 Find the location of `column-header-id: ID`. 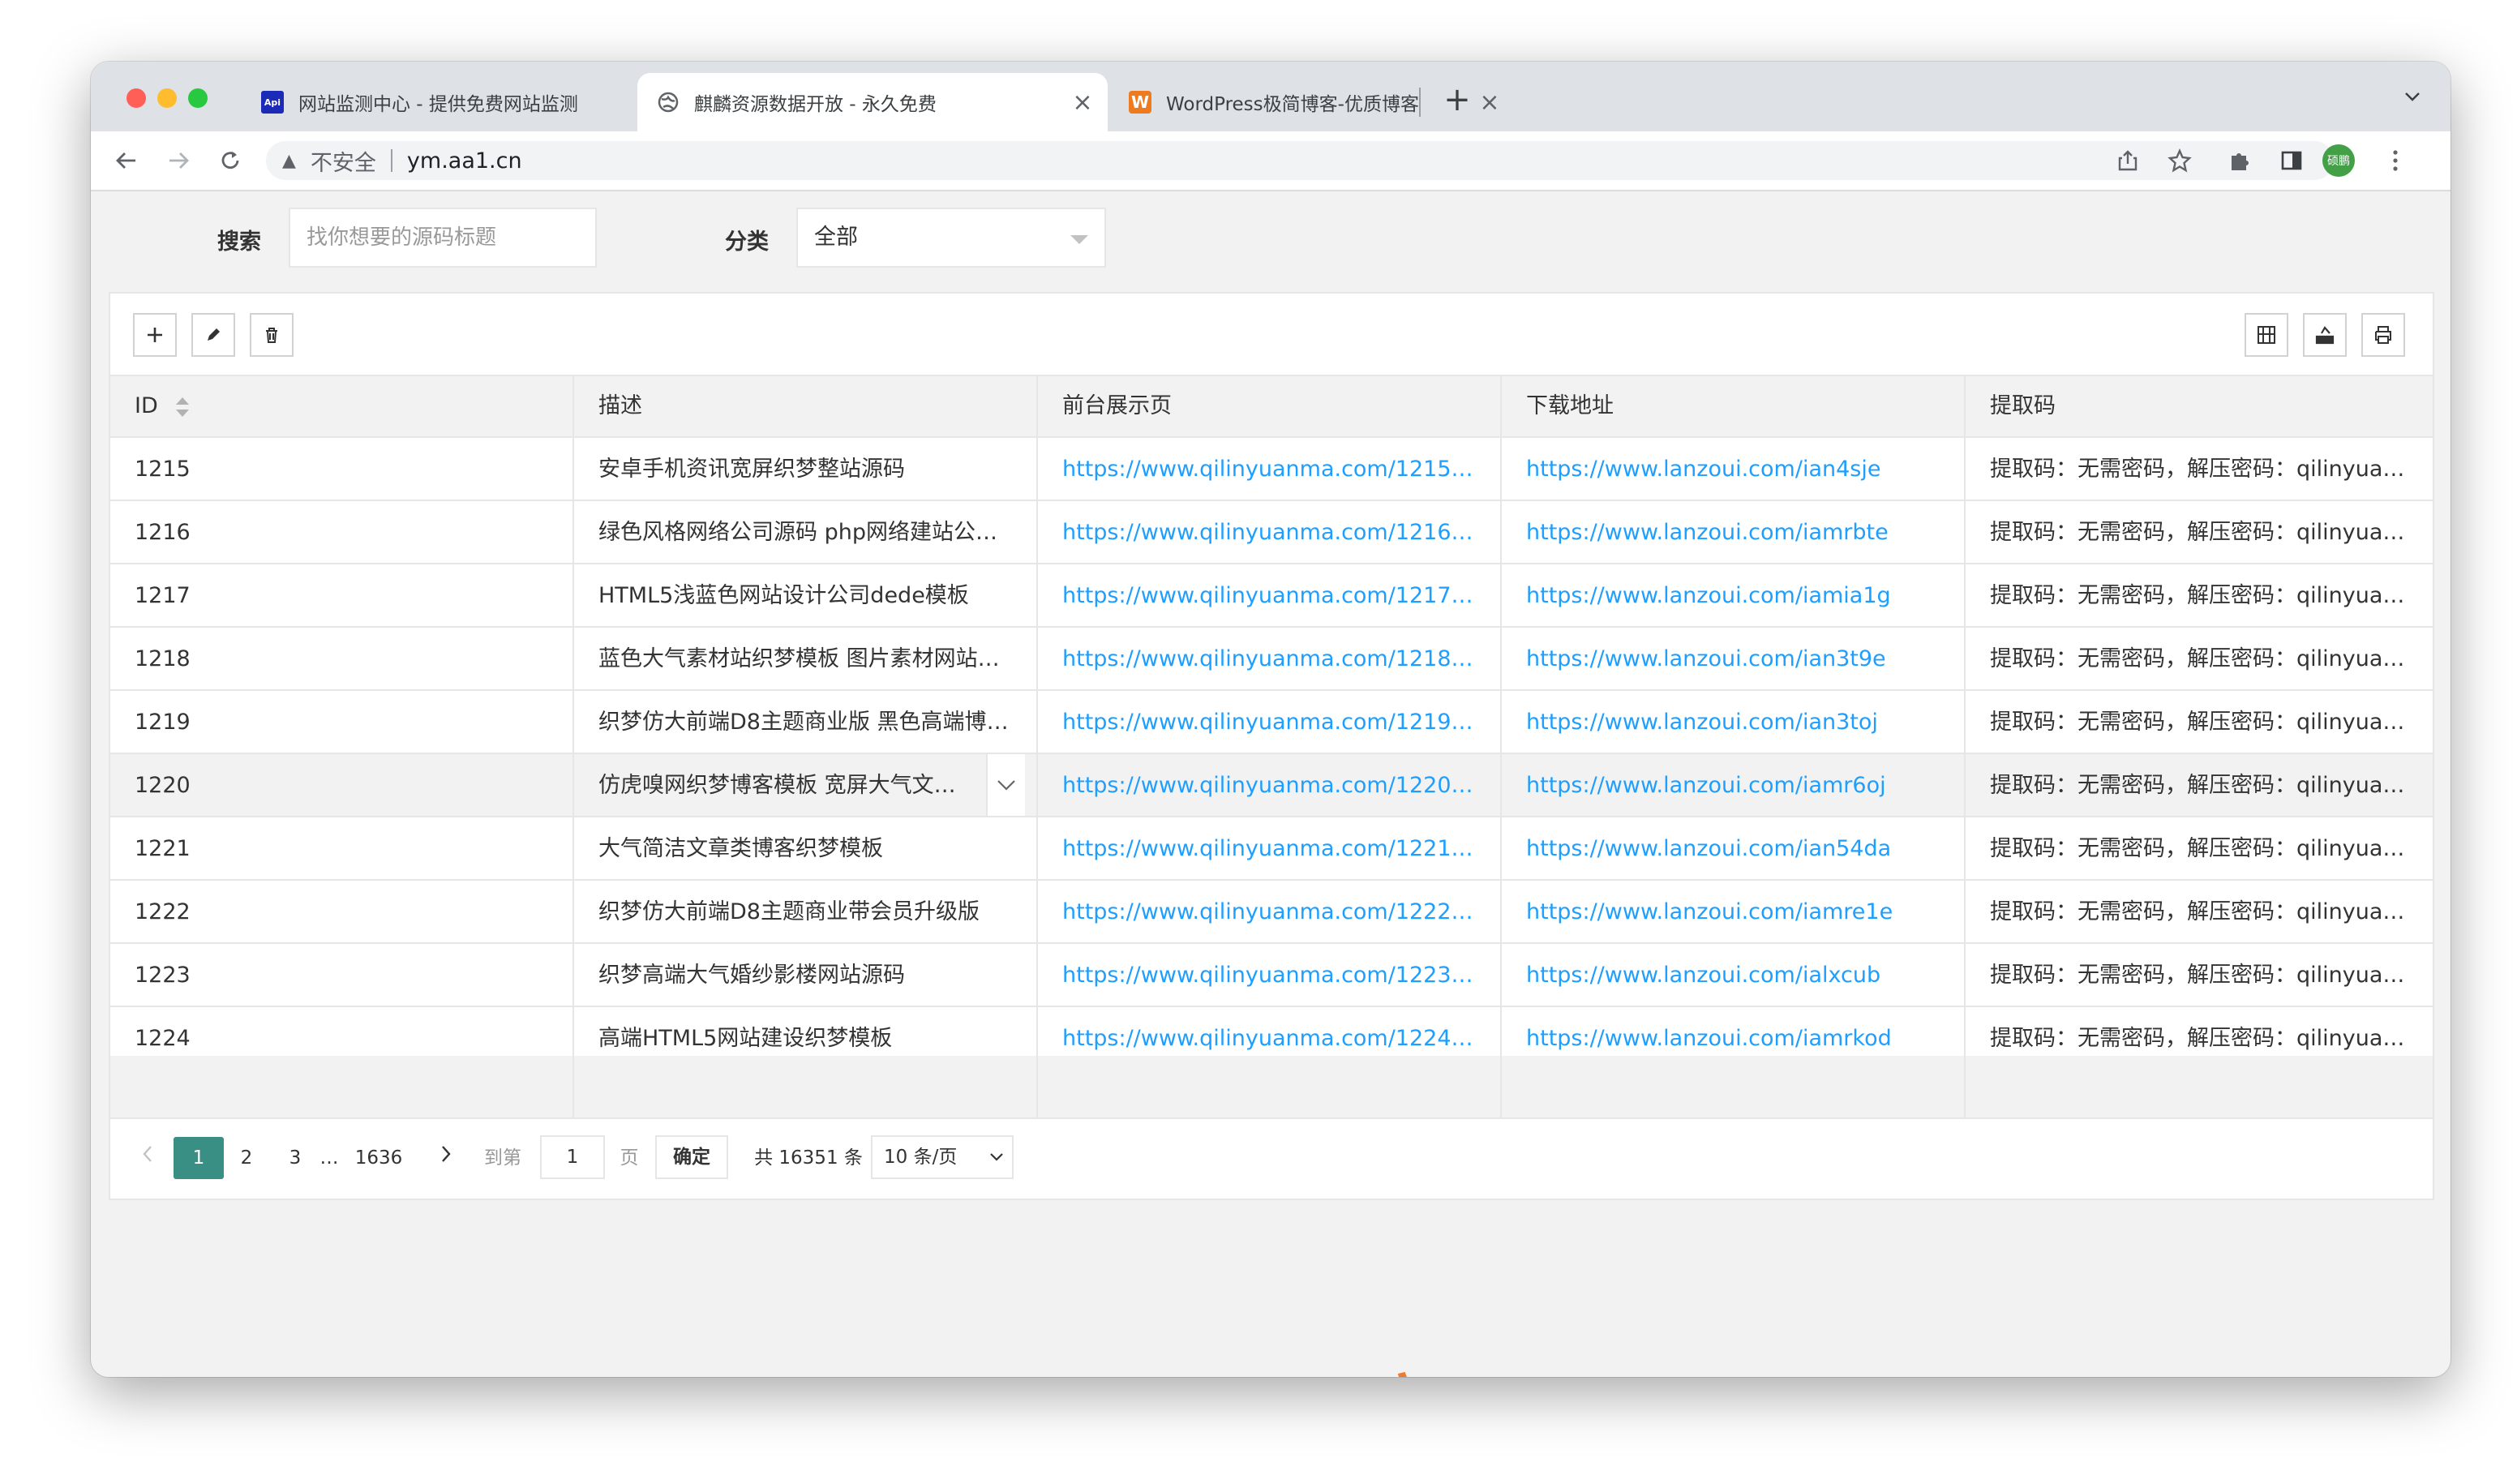

column-header-id: ID is located at coordinates (341, 406).